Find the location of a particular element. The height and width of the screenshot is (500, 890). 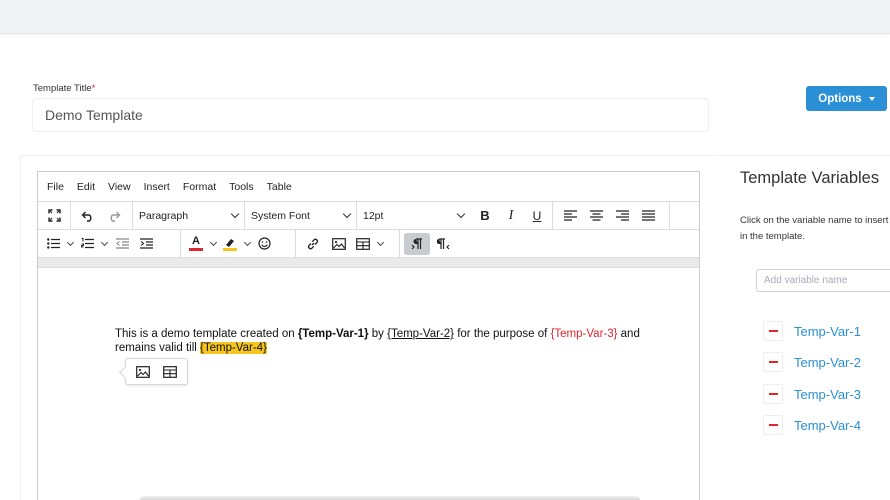

variables-panel-title: Template Variables is located at coordinates (810, 178).